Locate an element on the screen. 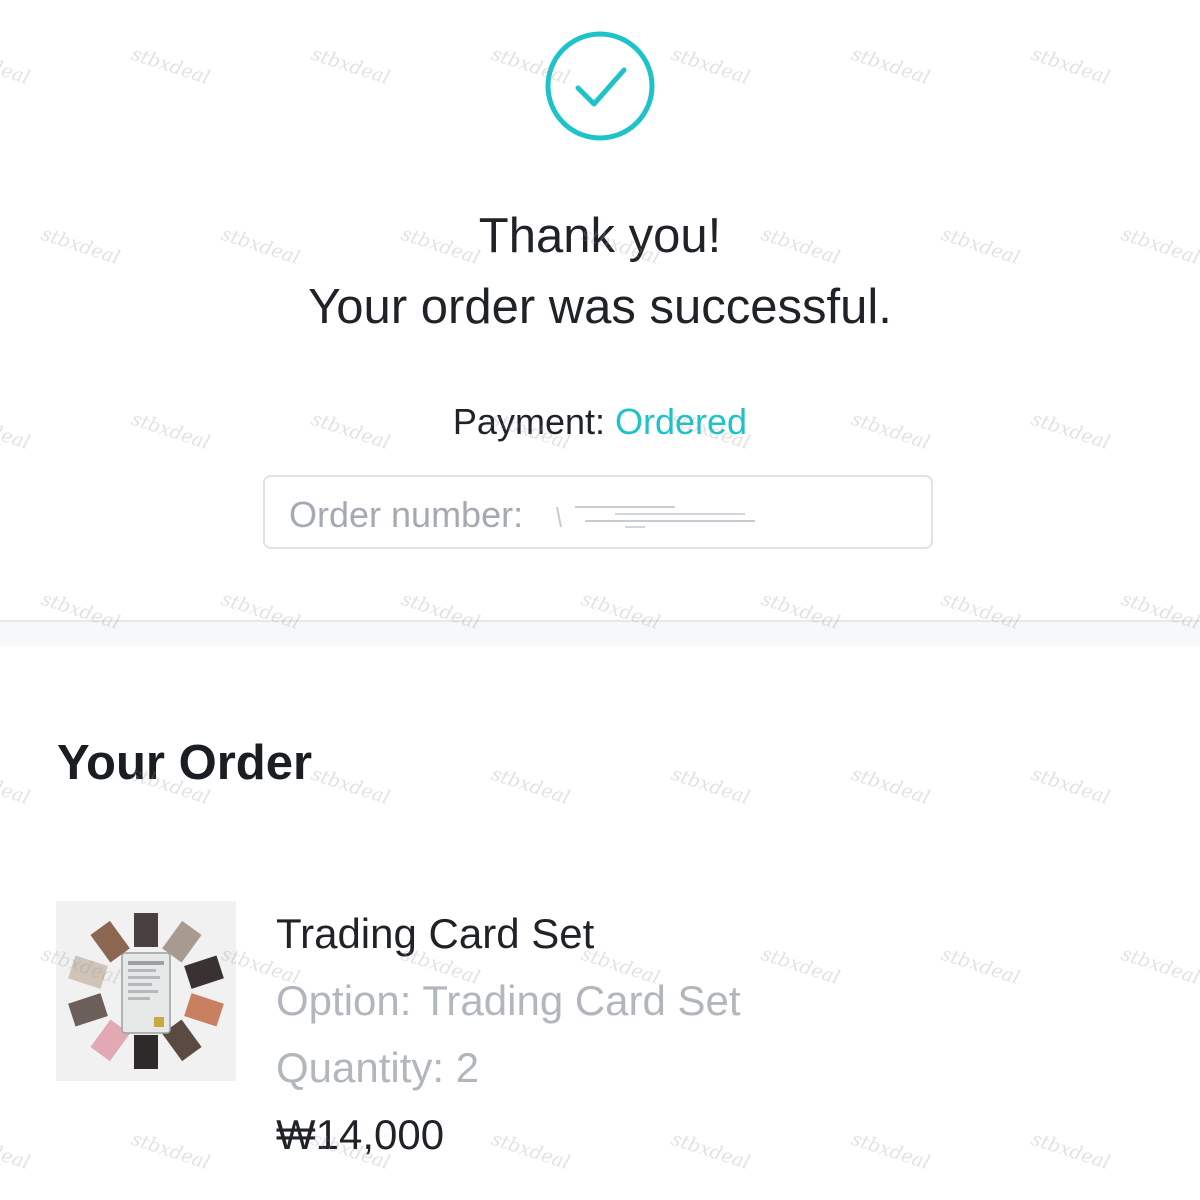 The width and height of the screenshot is (1200, 1200). order-number-label: Order number: is located at coordinates (406, 514).